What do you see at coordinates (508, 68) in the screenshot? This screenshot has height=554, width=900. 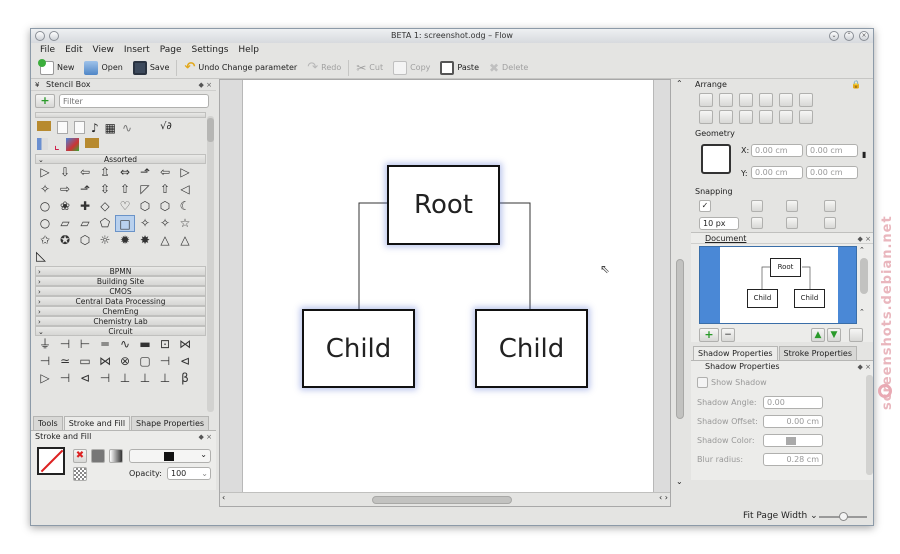 I see `delete-button: ✖ Delete` at bounding box center [508, 68].